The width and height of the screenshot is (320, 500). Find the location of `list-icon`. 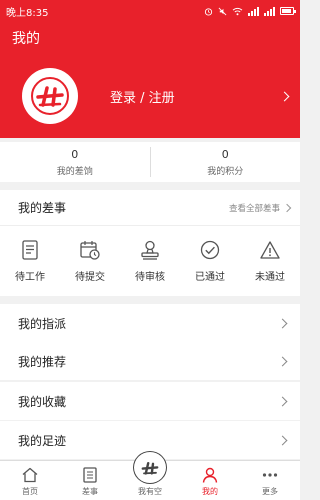

list-icon is located at coordinates (90, 475).